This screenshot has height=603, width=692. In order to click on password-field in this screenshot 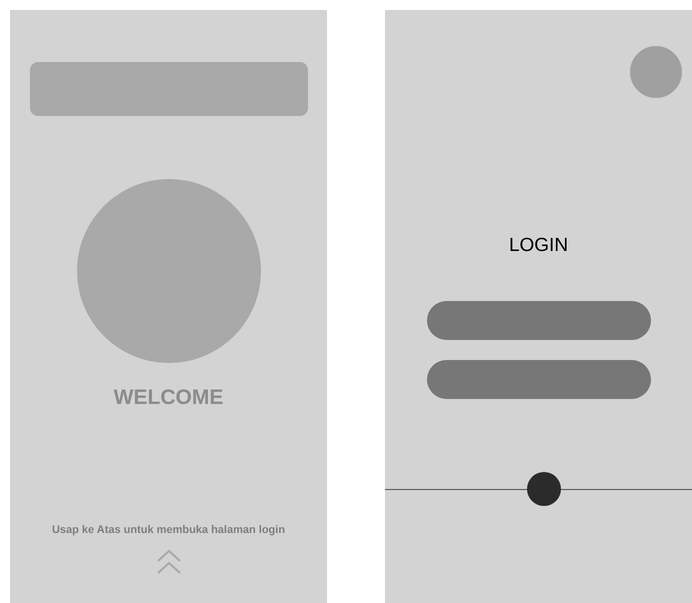, I will do `click(538, 379)`.